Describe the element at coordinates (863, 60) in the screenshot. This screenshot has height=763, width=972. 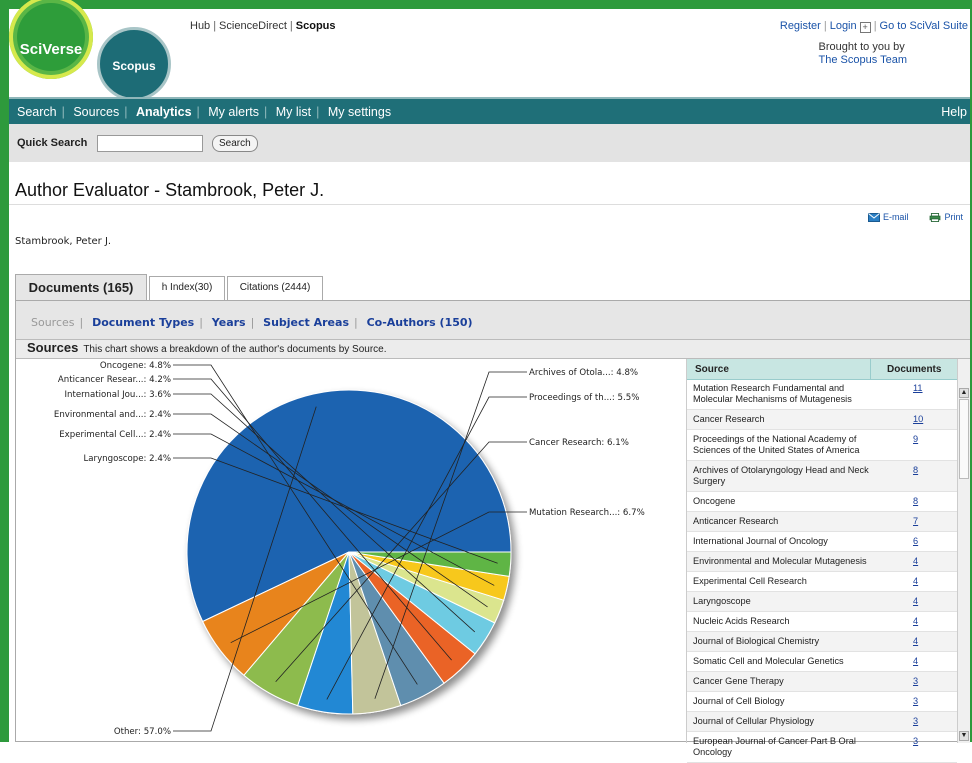
I see `scopus-team-link: The Scopus Team` at that location.